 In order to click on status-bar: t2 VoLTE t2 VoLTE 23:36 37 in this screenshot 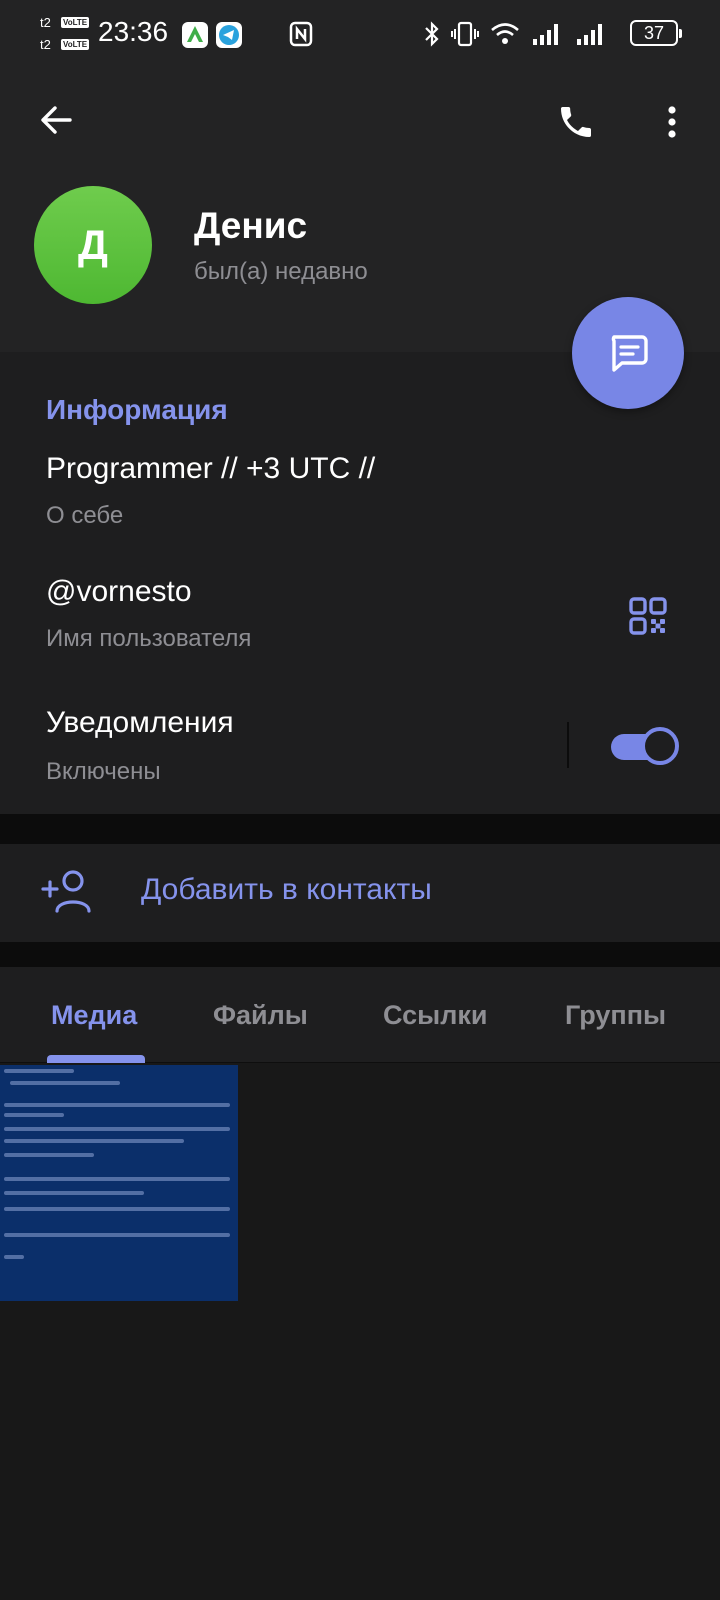, I will do `click(360, 35)`.